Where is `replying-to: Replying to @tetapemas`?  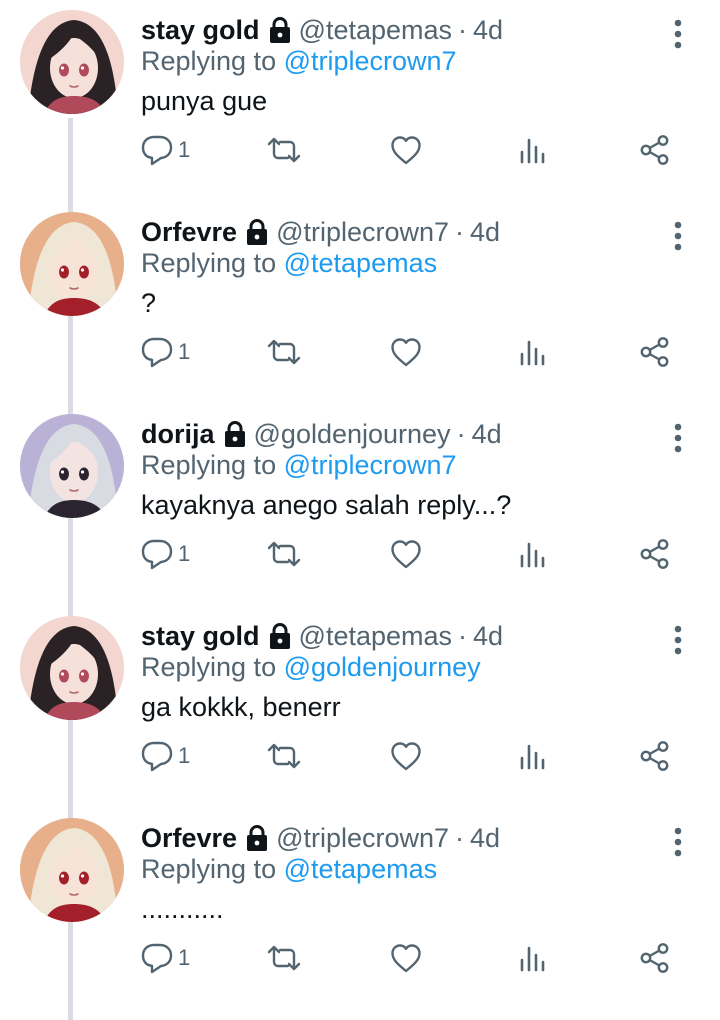
replying-to: Replying to @tetapemas is located at coordinates (289, 869).